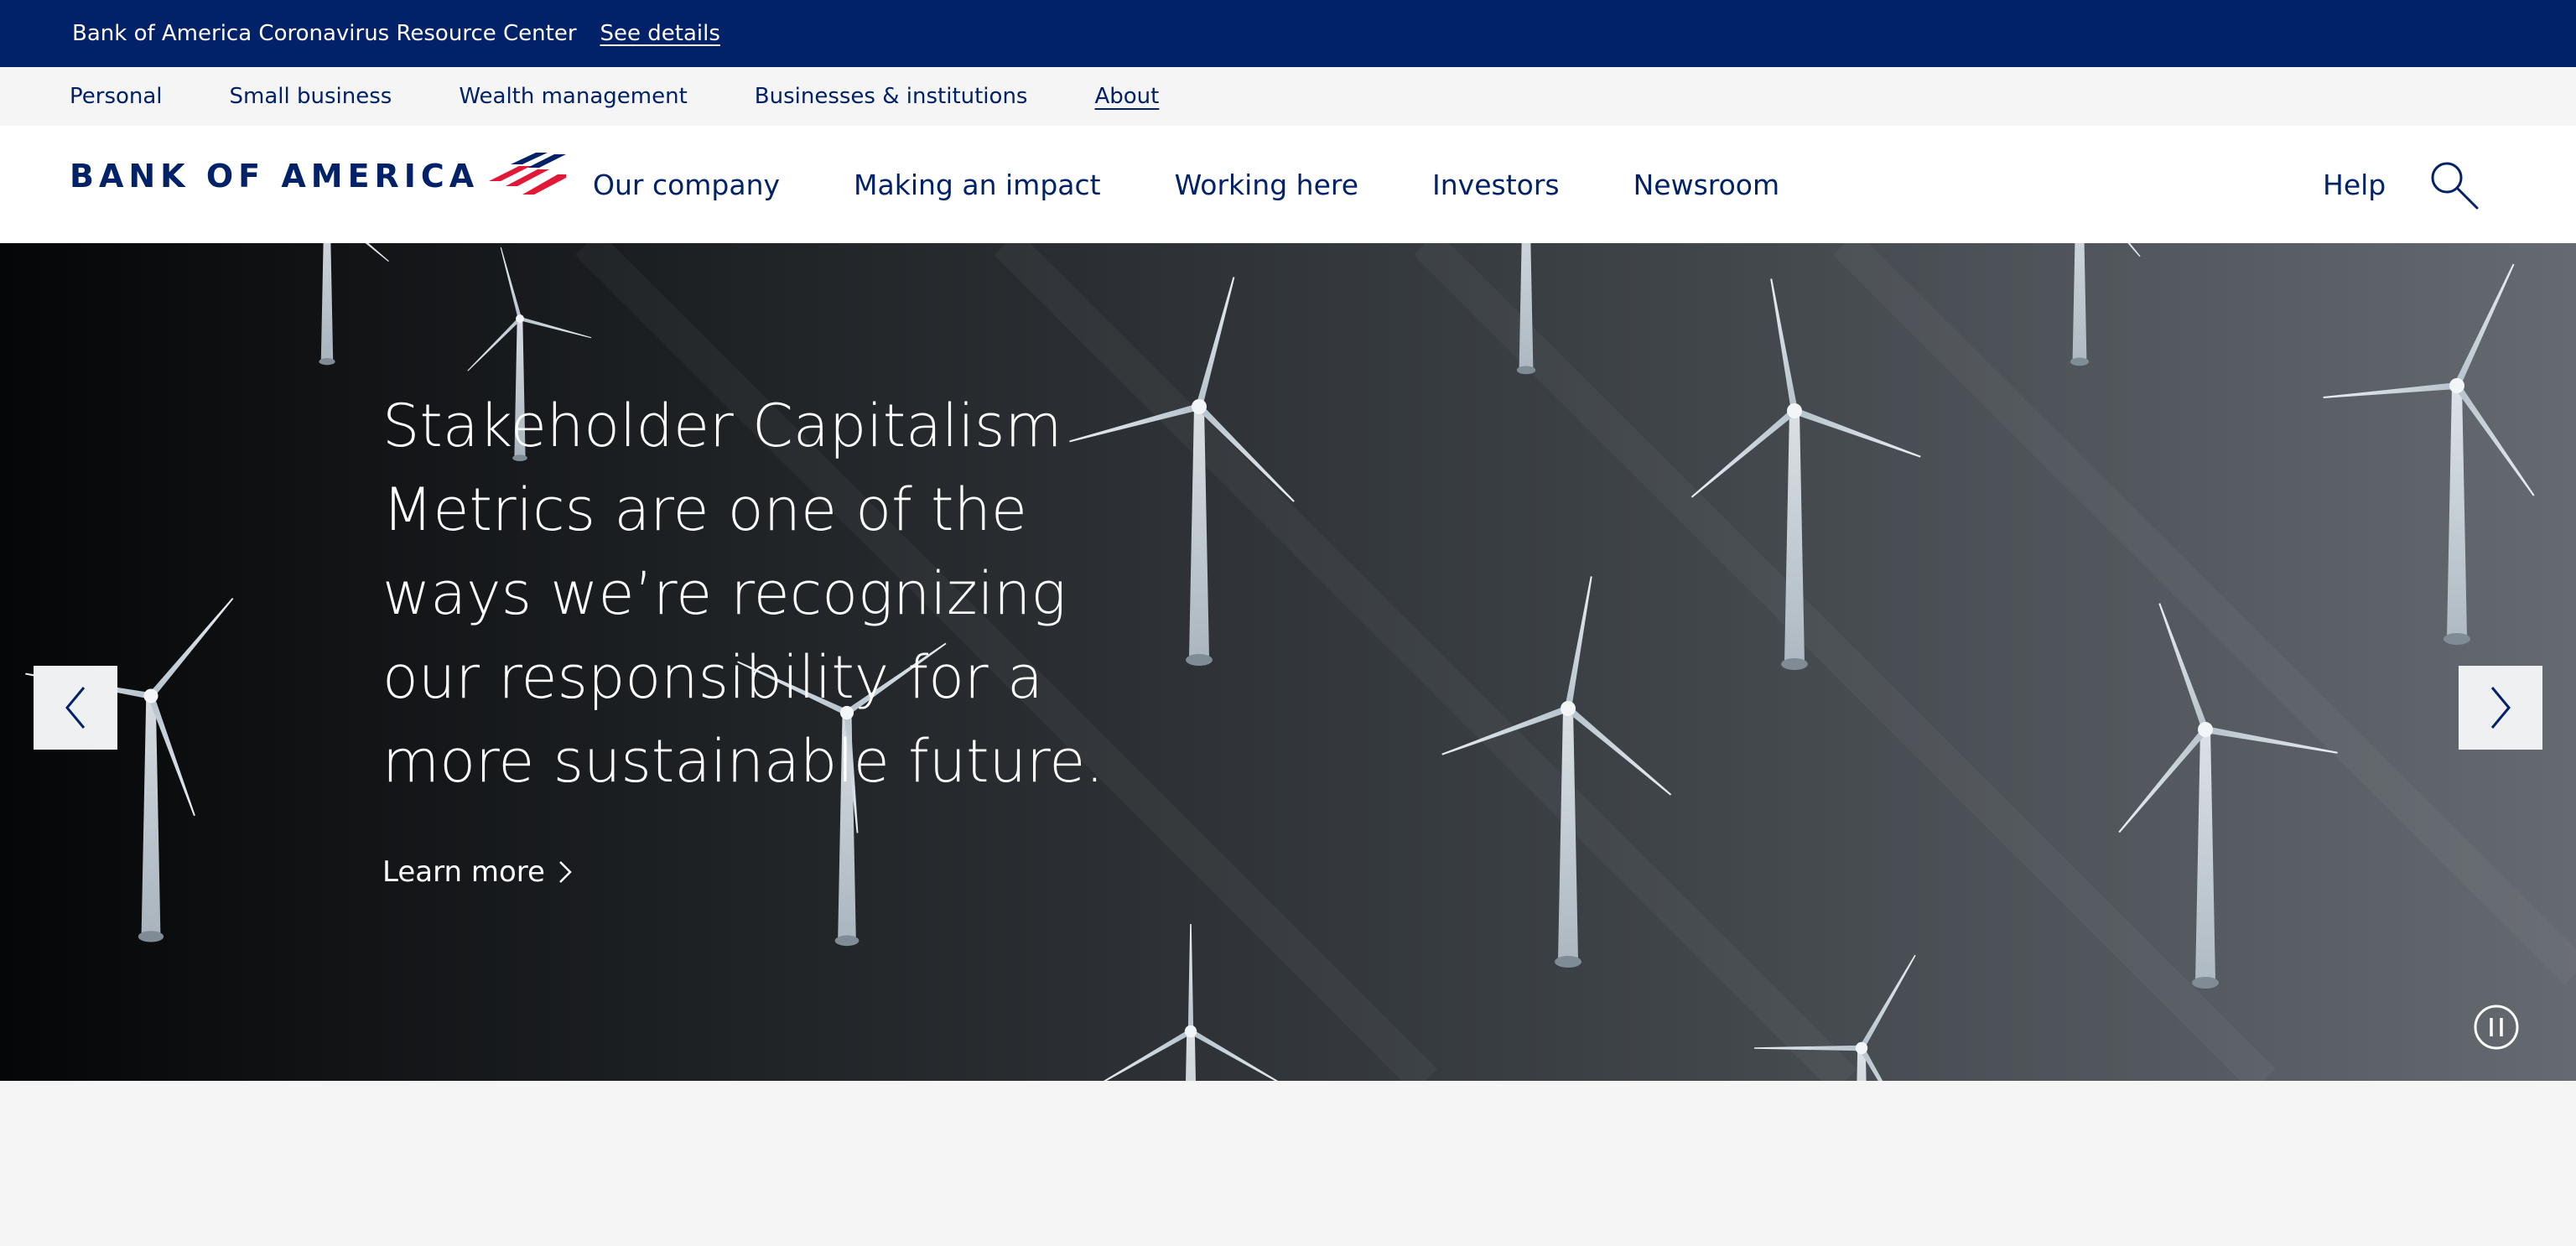 The width and height of the screenshot is (2576, 1246). I want to click on search-button, so click(2455, 186).